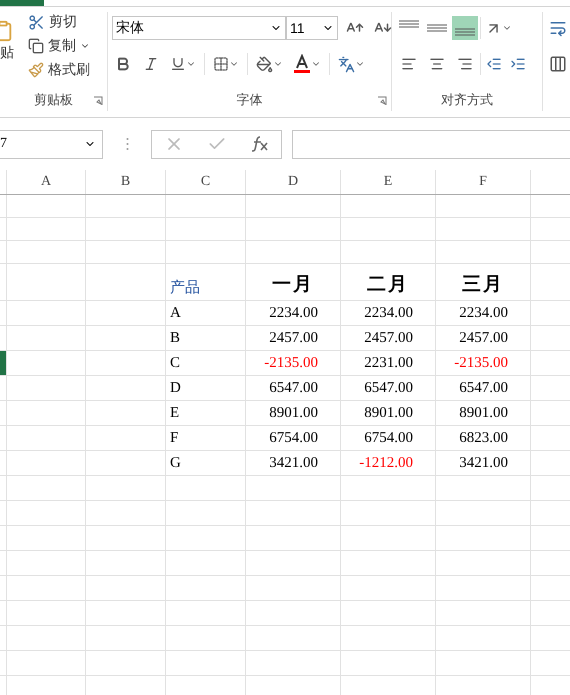 The width and height of the screenshot is (570, 695). I want to click on name-box: 7, so click(51, 144).